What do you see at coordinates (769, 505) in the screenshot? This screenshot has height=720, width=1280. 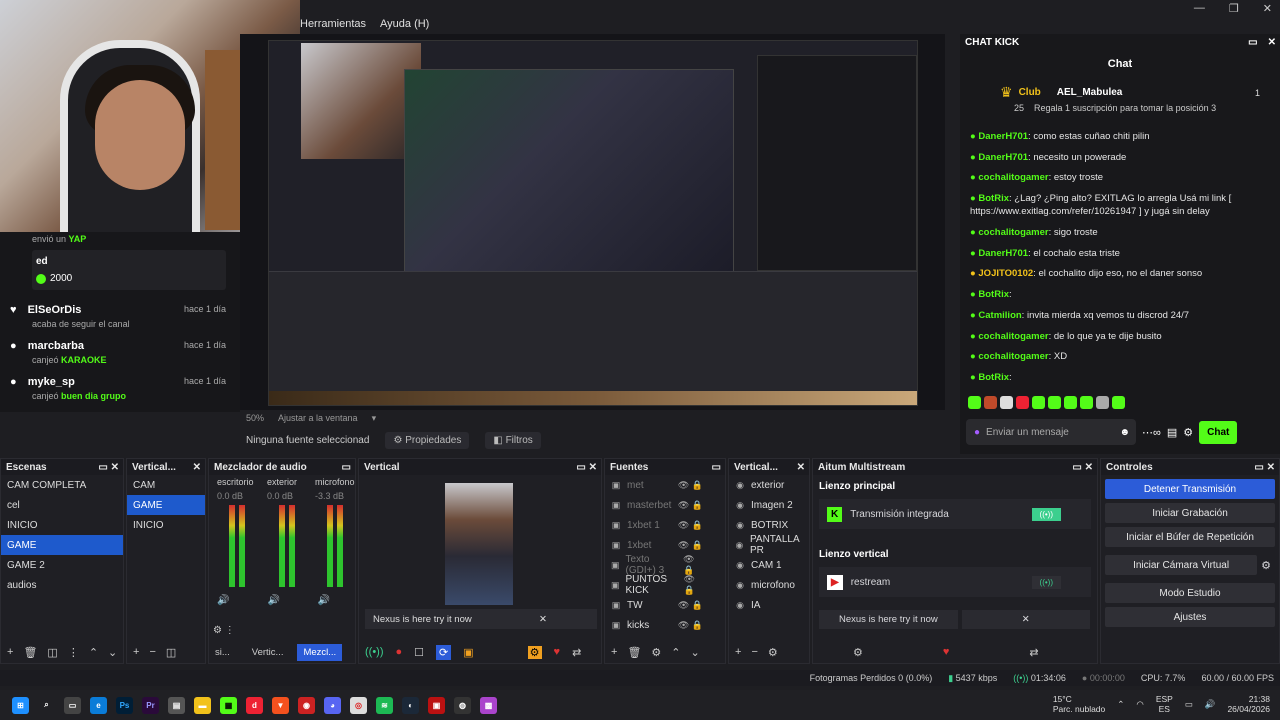 I see `vertical-source-item: ◉ Imagen 2` at bounding box center [769, 505].